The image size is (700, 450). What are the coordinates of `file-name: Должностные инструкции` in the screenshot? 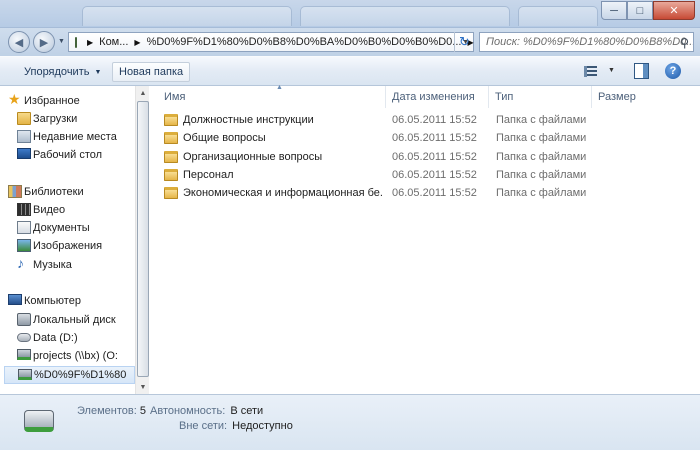 It's located at (248, 120).